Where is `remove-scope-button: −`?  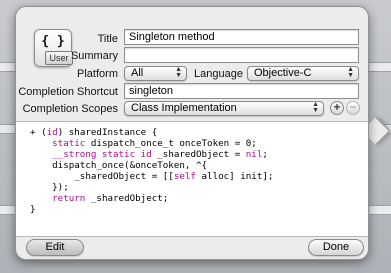 remove-scope-button: − is located at coordinates (353, 108).